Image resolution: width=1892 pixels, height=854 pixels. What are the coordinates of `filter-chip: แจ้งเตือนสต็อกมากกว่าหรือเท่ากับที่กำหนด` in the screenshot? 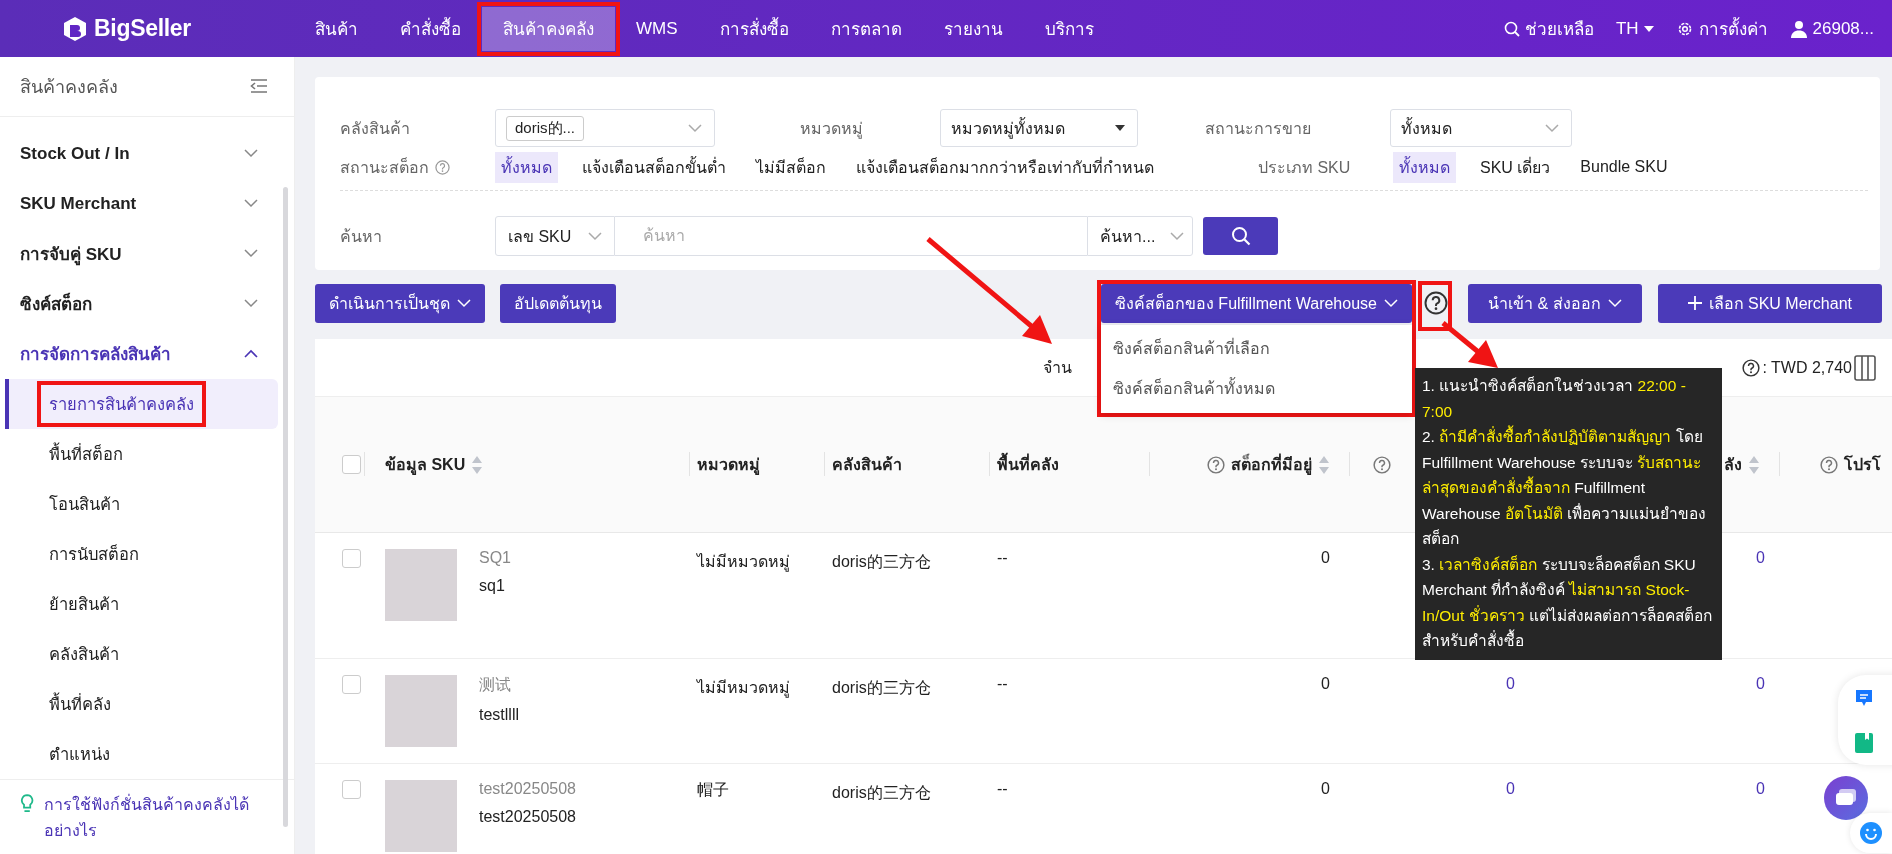 It's located at (1005, 167).